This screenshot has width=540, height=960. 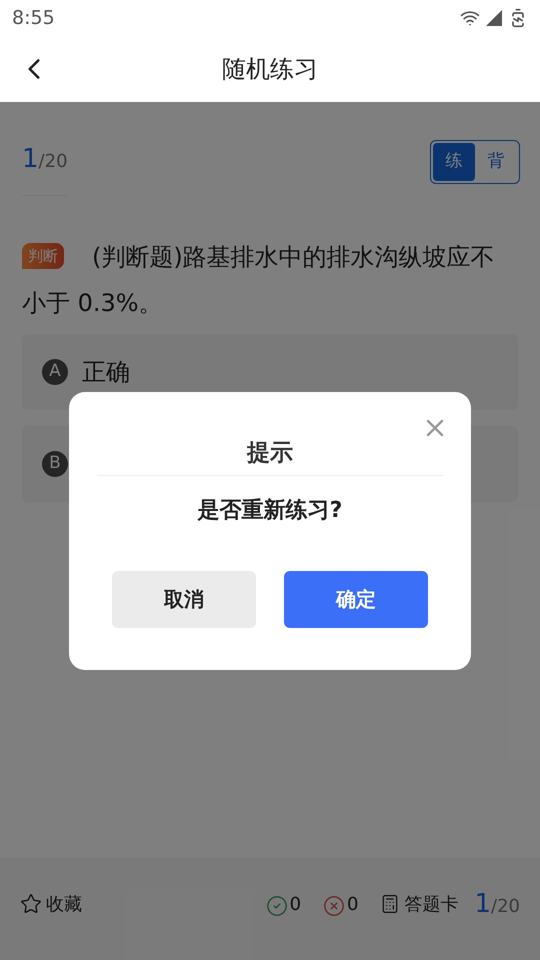 What do you see at coordinates (352, 904) in the screenshot?
I see `wrong-count: 0` at bounding box center [352, 904].